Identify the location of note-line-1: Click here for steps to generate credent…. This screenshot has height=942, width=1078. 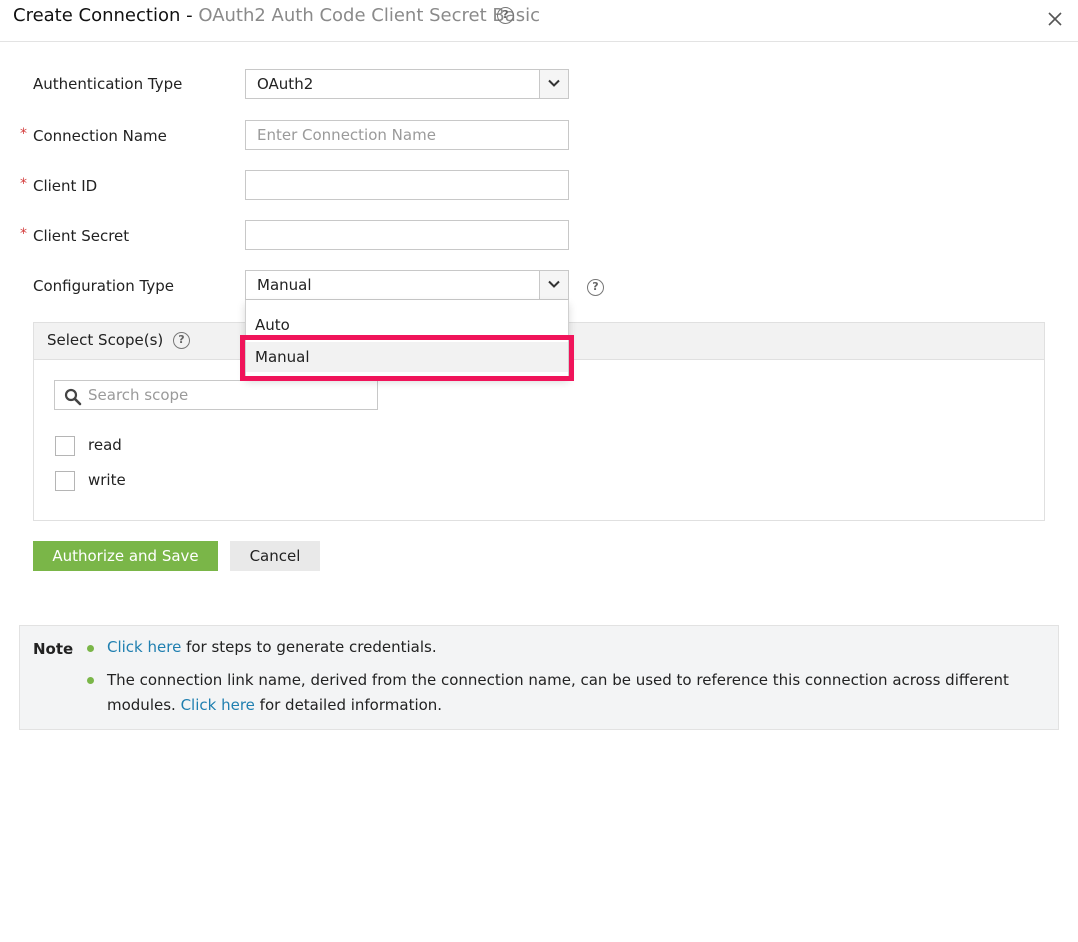
(272, 647).